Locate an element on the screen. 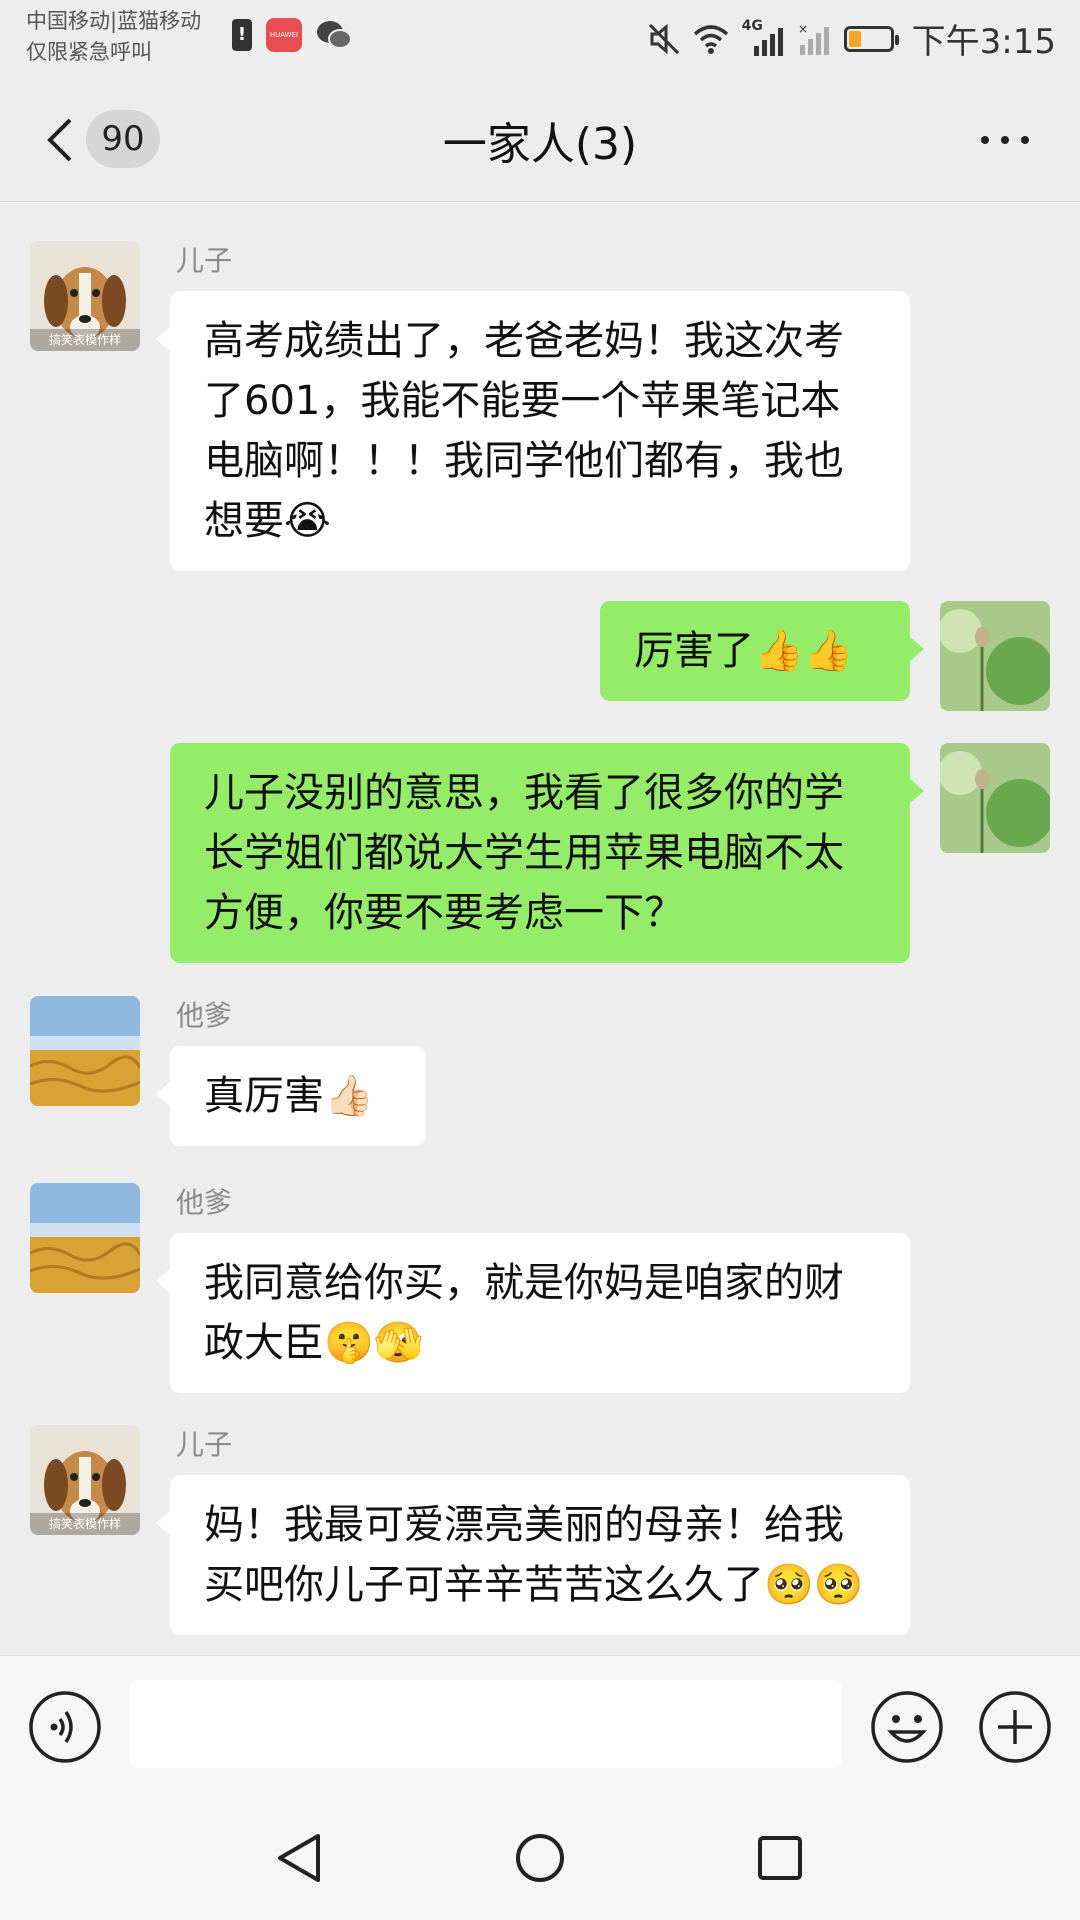 Image resolution: width=1080 pixels, height=1920 pixels. mute-icon is located at coordinates (663, 38).